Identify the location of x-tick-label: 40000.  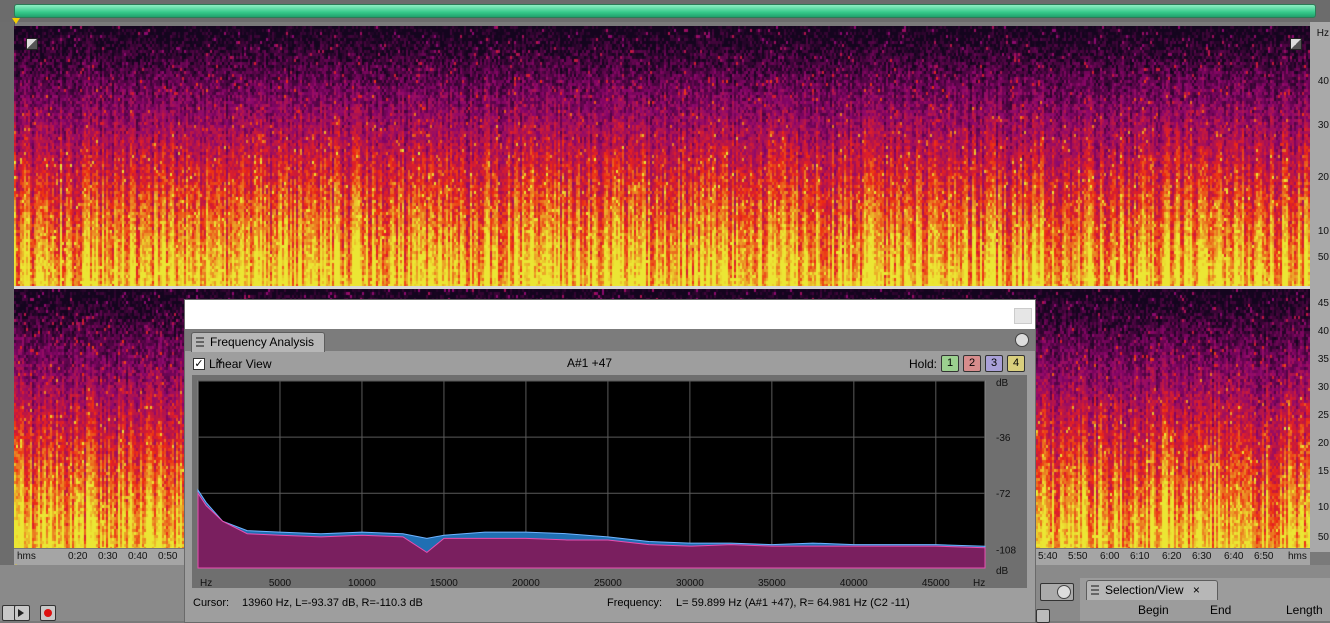
(854, 583).